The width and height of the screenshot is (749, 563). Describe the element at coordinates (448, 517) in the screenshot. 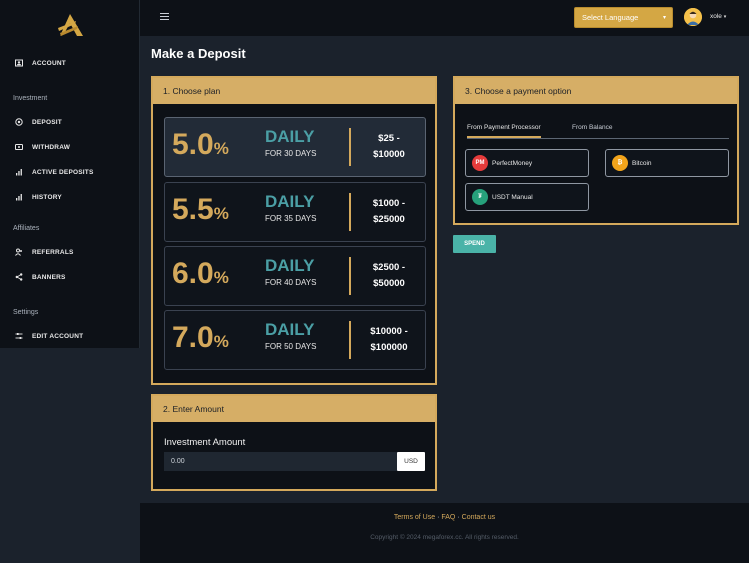

I see `footer-link-faq: FAQ` at that location.